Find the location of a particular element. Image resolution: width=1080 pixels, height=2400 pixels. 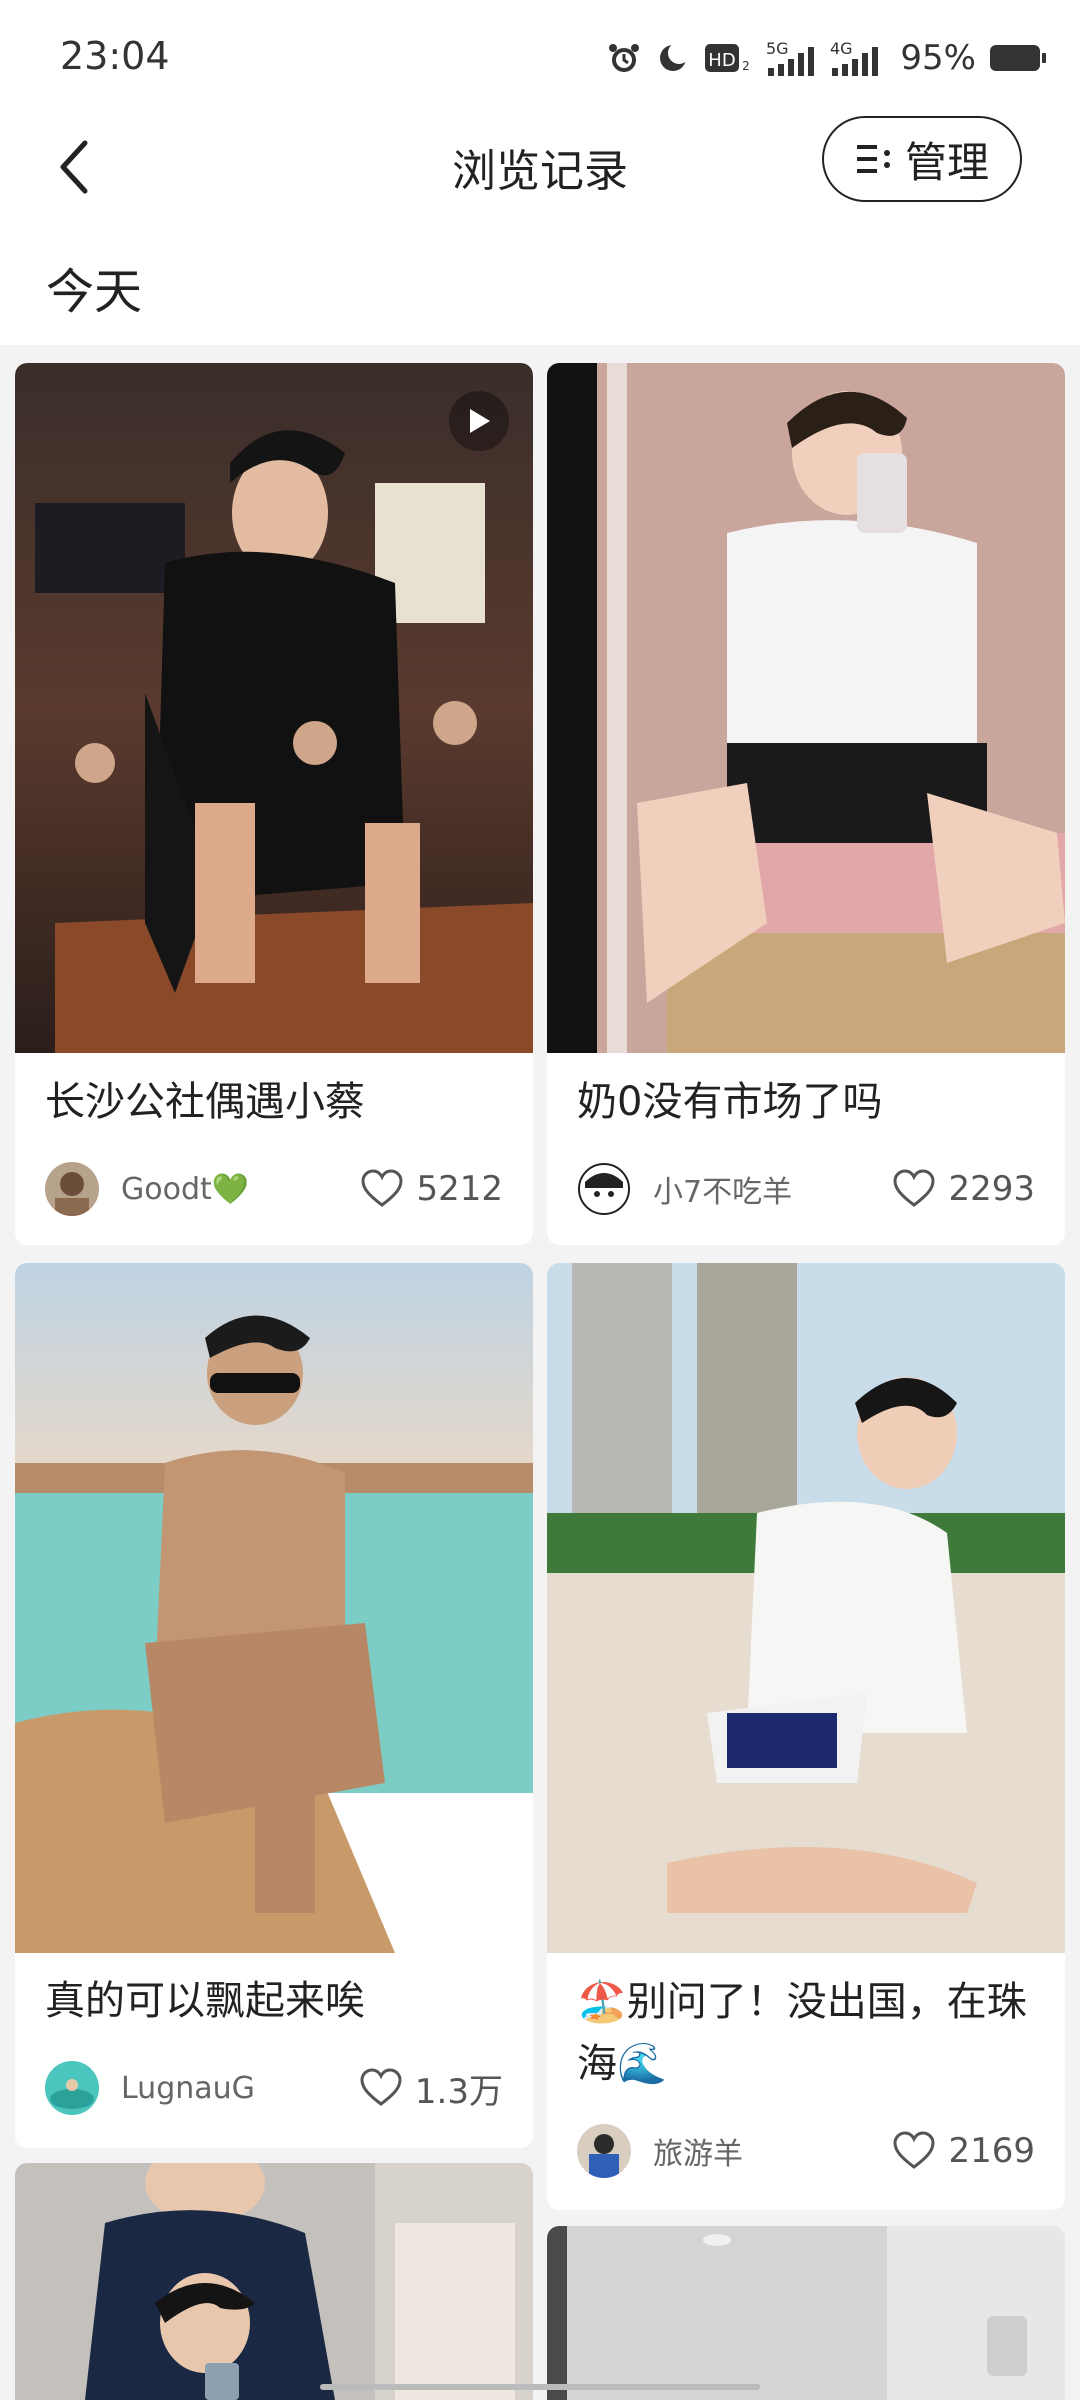

battery-icon is located at coordinates (1018, 58).